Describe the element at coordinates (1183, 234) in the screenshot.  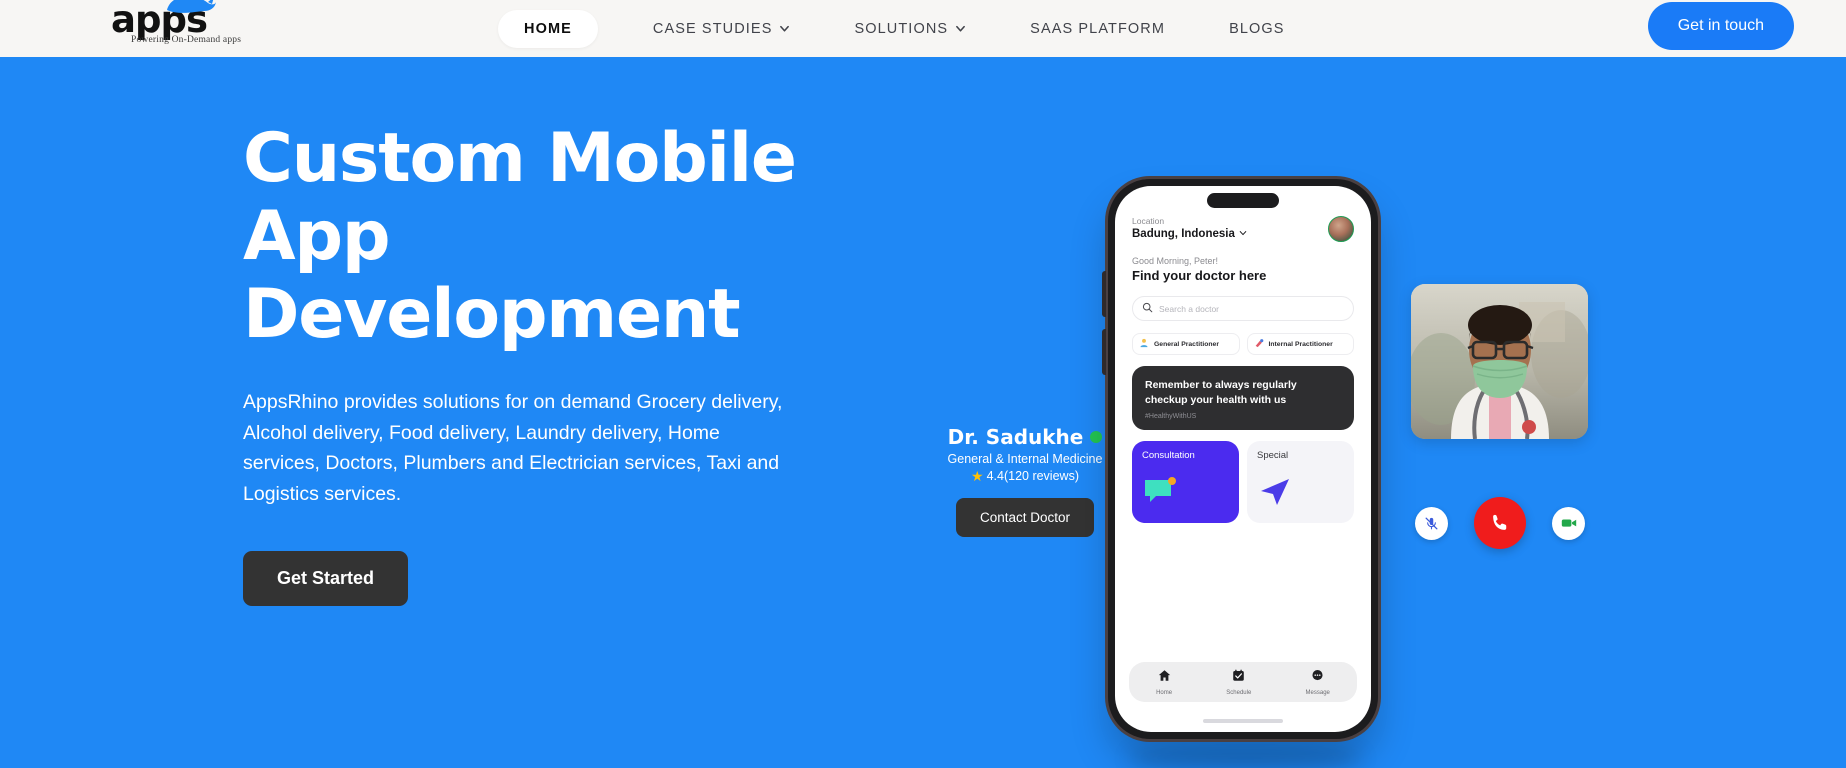
I see `location-value: Badung, Indonesia` at that location.